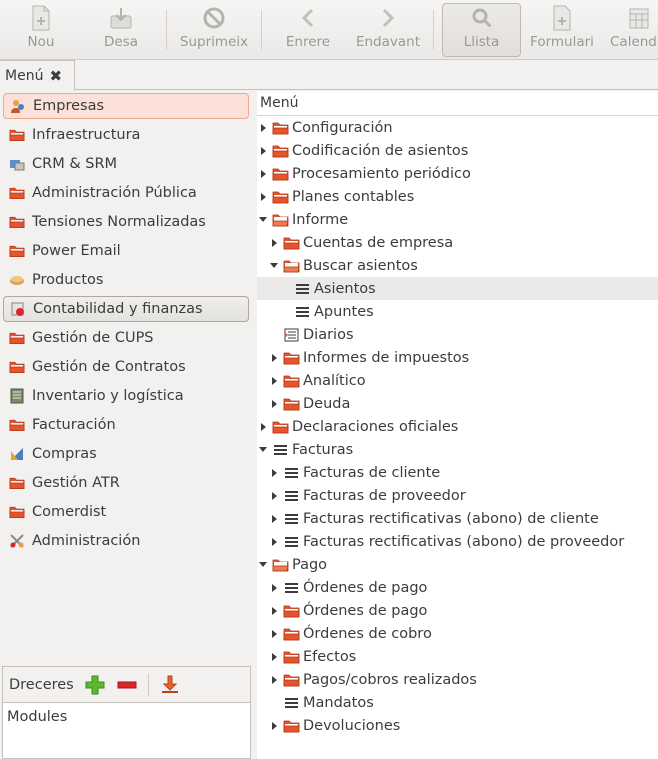 The width and height of the screenshot is (658, 759). I want to click on tree-row: Devoluciones, so click(457, 725).